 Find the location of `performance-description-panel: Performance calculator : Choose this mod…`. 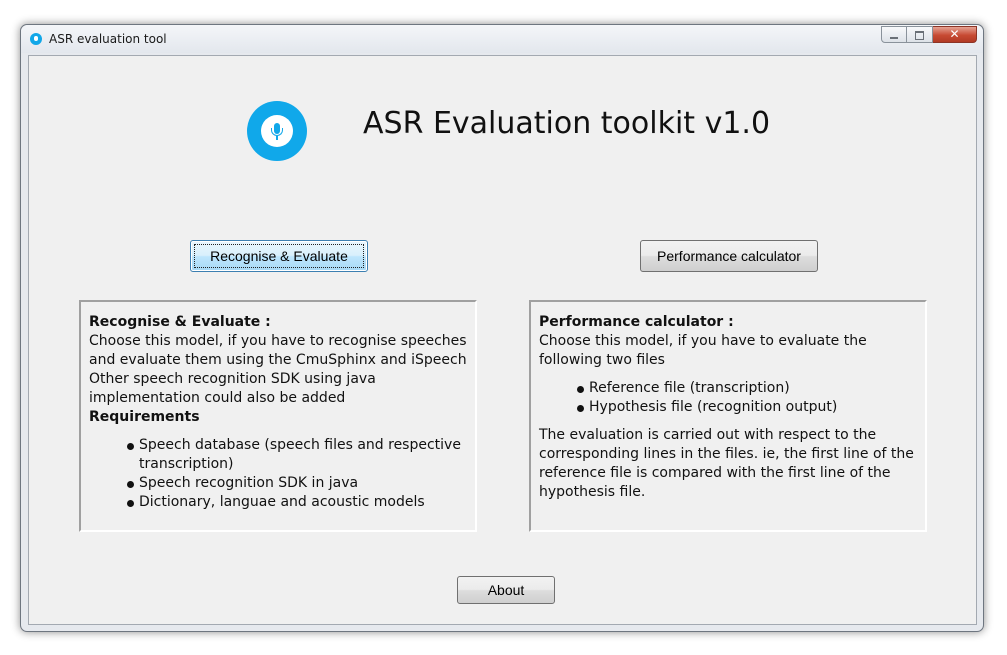

performance-description-panel: Performance calculator : Choose this mod… is located at coordinates (728, 416).